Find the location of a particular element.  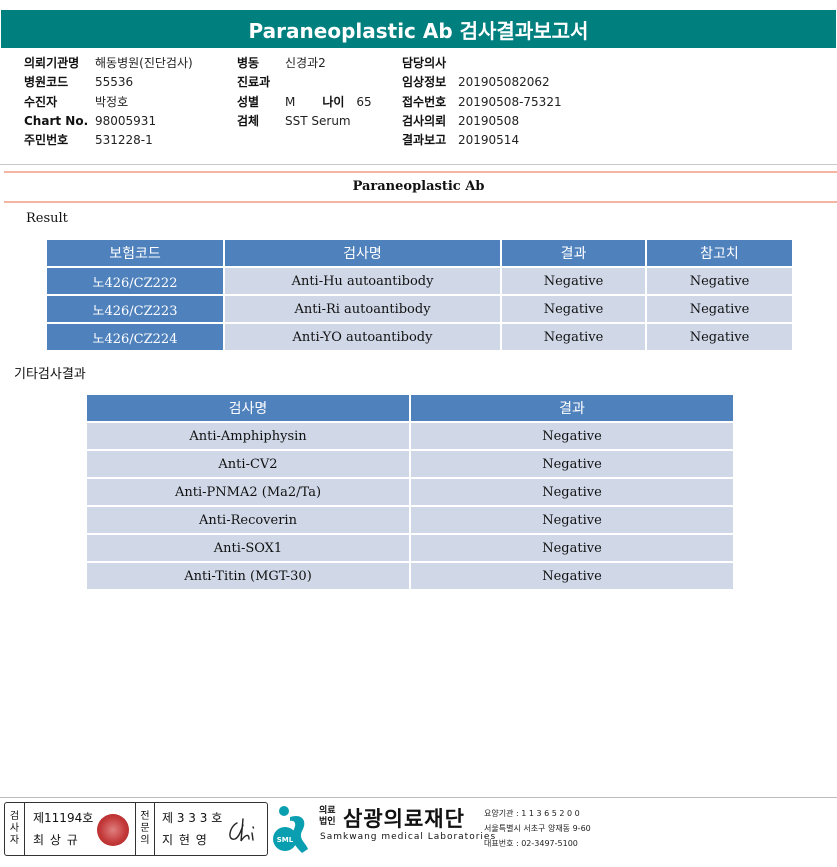

test-name-cell: Anti-SOX1 is located at coordinates (248, 548).